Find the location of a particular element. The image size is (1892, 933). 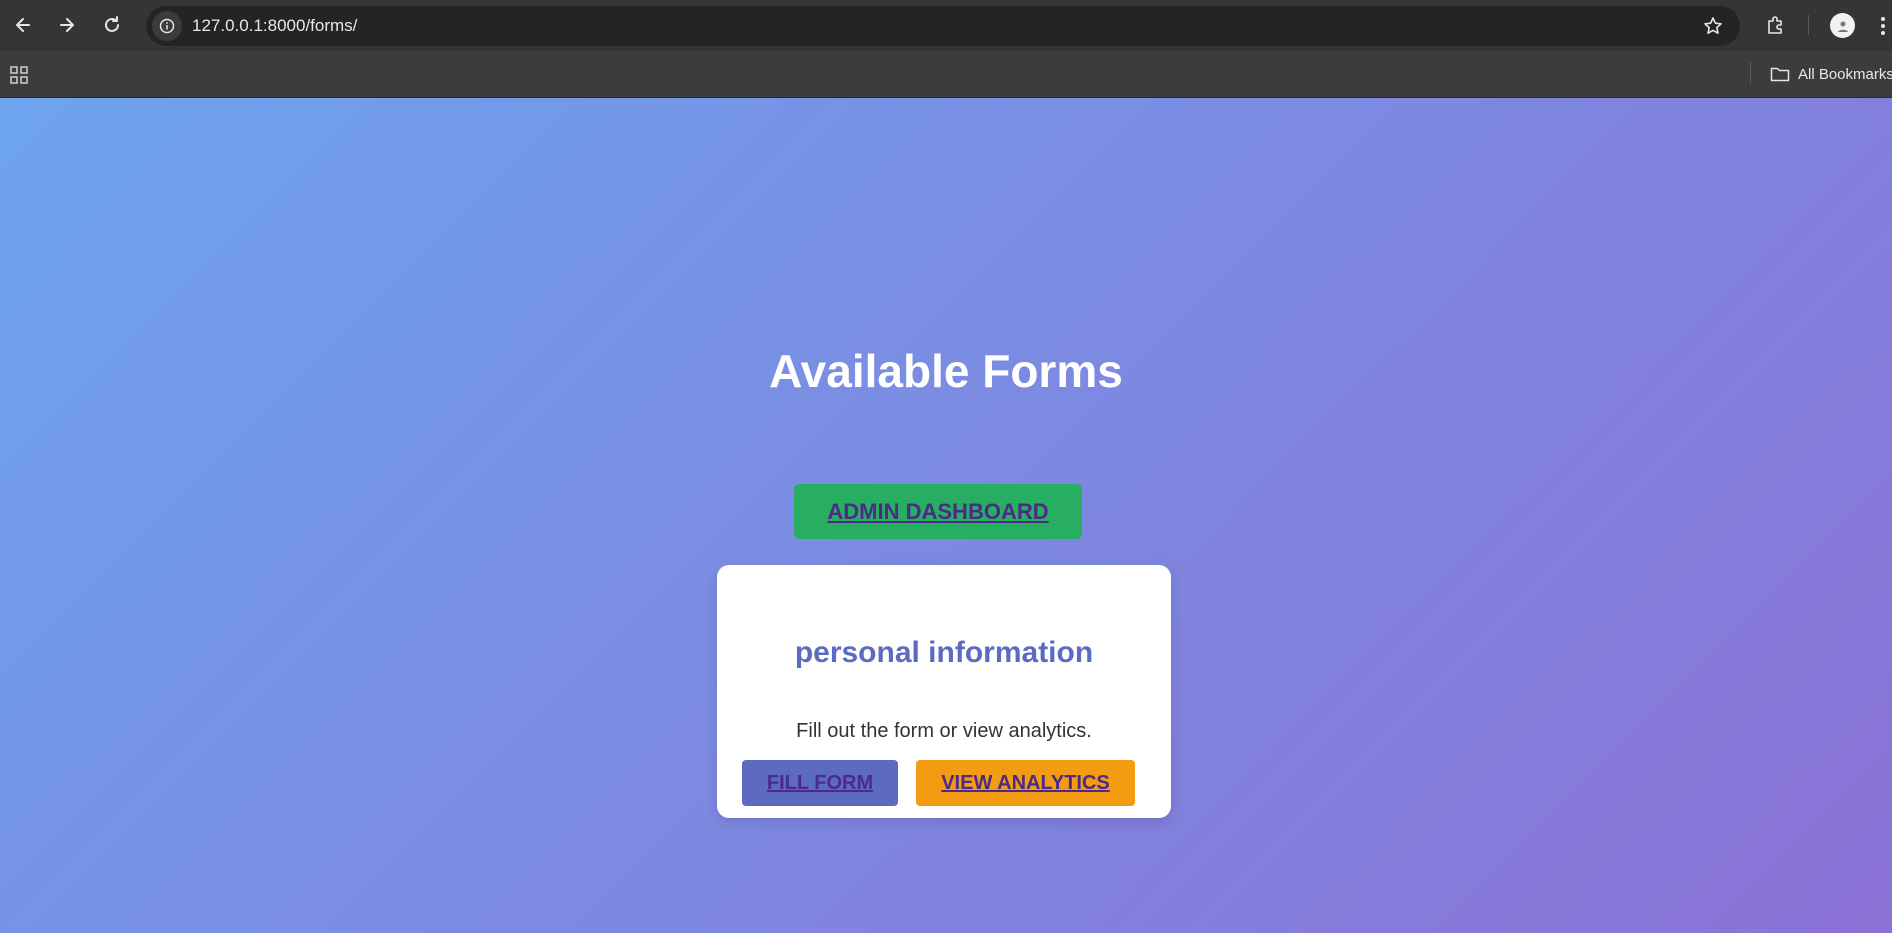

bookmark-star-button is located at coordinates (1713, 26).